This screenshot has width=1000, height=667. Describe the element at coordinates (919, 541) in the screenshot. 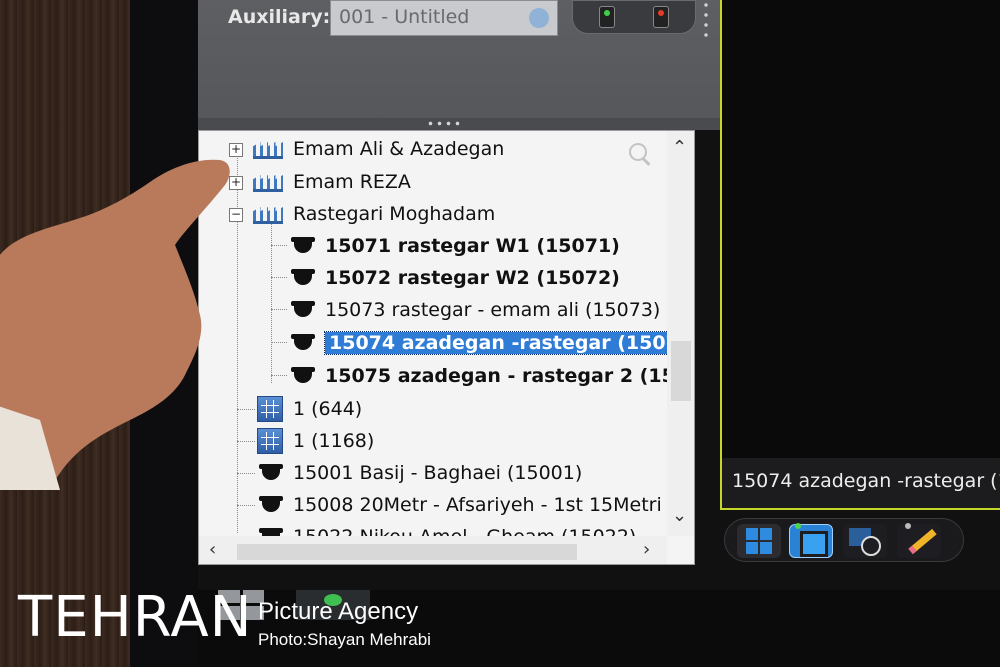

I see `edit-pencil-button` at that location.